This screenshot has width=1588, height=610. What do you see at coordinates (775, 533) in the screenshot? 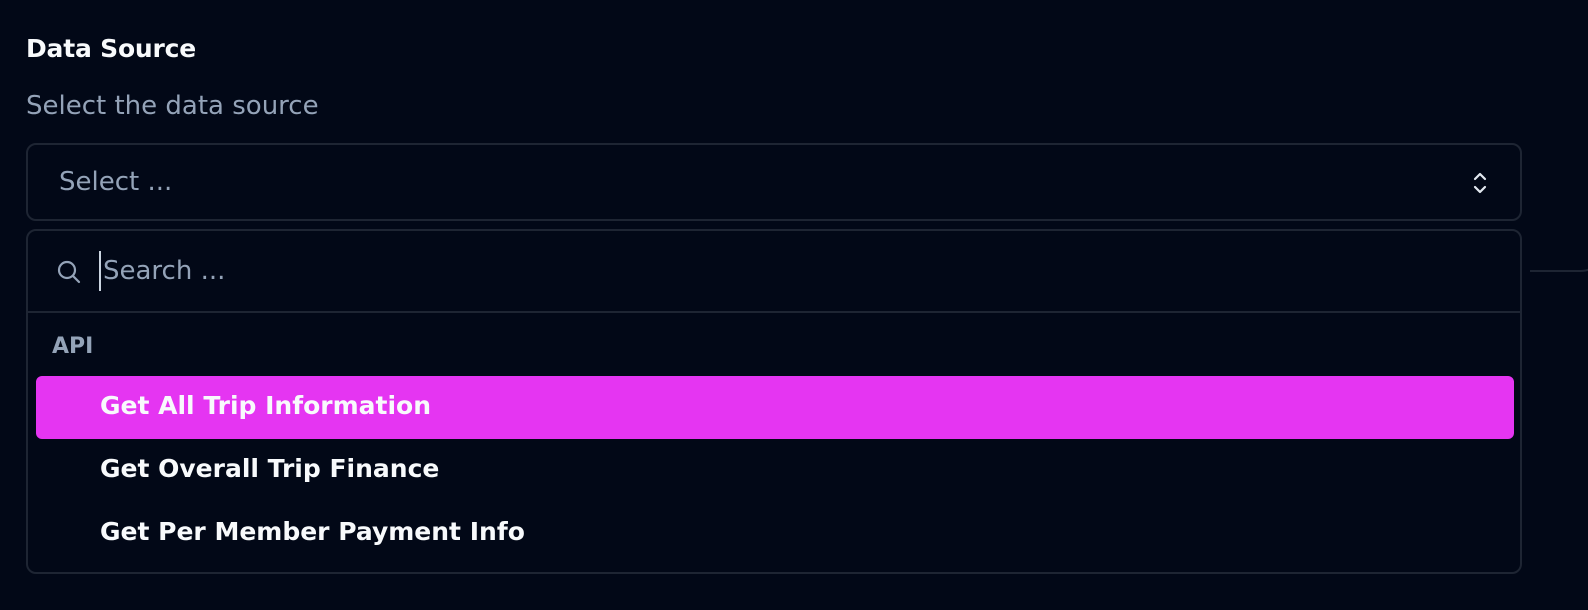
I see `option-get-per-member-payment-info: Get Per Member Payment Info` at bounding box center [775, 533].